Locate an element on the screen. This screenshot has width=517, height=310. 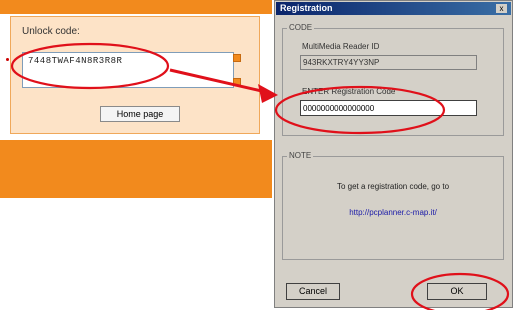
registration-code-highlight is located at coordinates (360, 110).